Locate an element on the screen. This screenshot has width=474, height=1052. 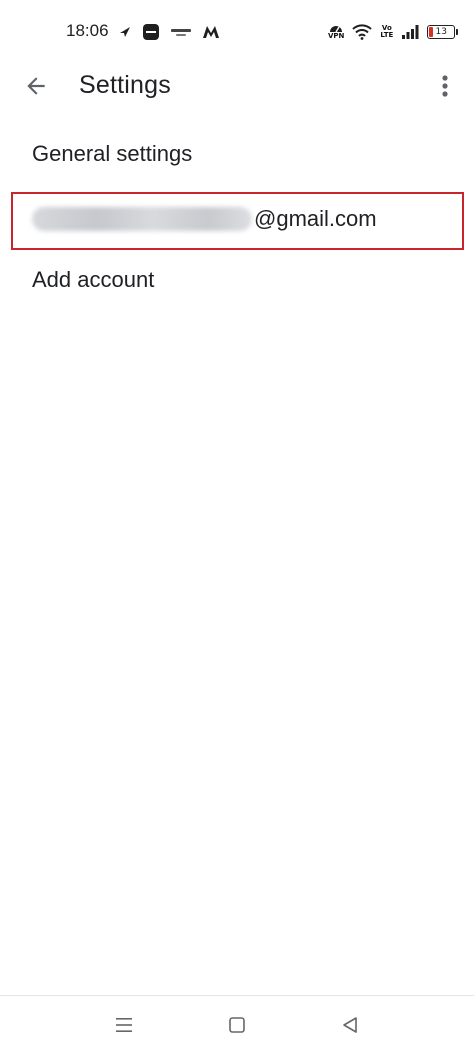
volte-icon: Vo LTE is located at coordinates (386, 32).